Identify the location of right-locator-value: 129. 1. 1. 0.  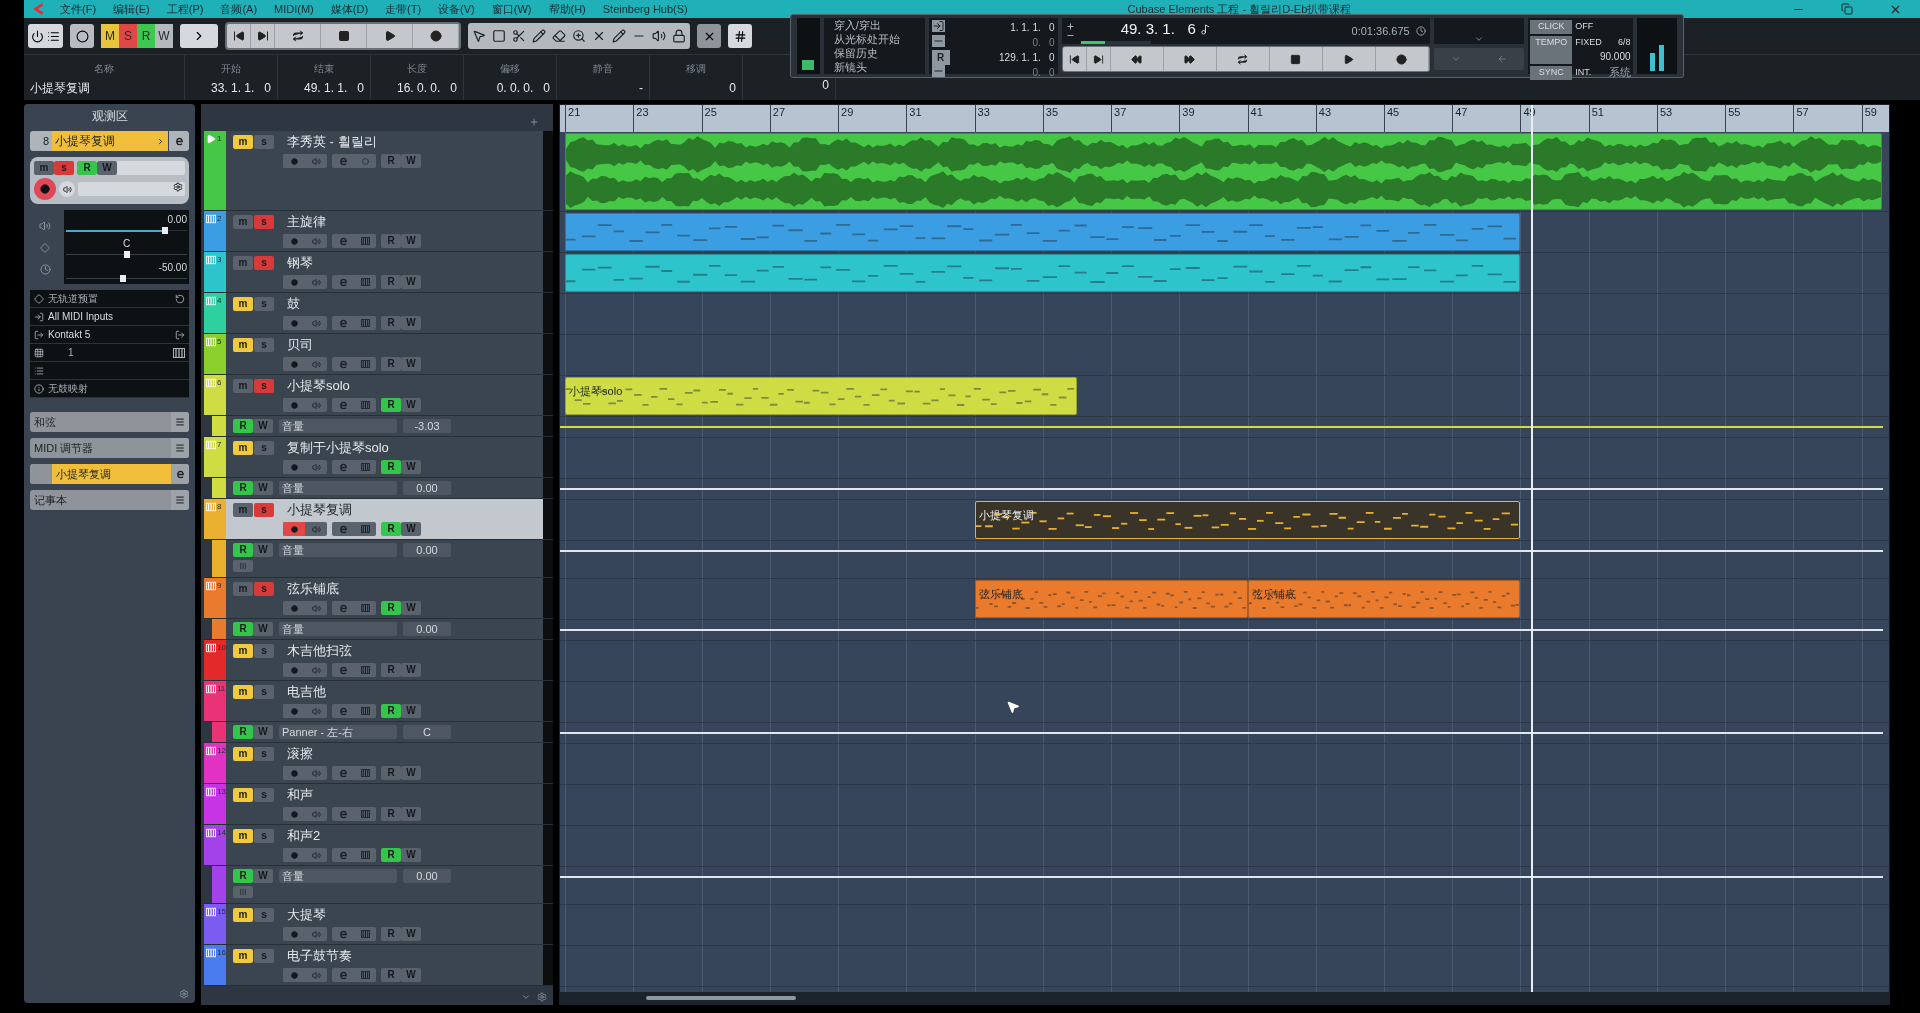
(1004, 57).